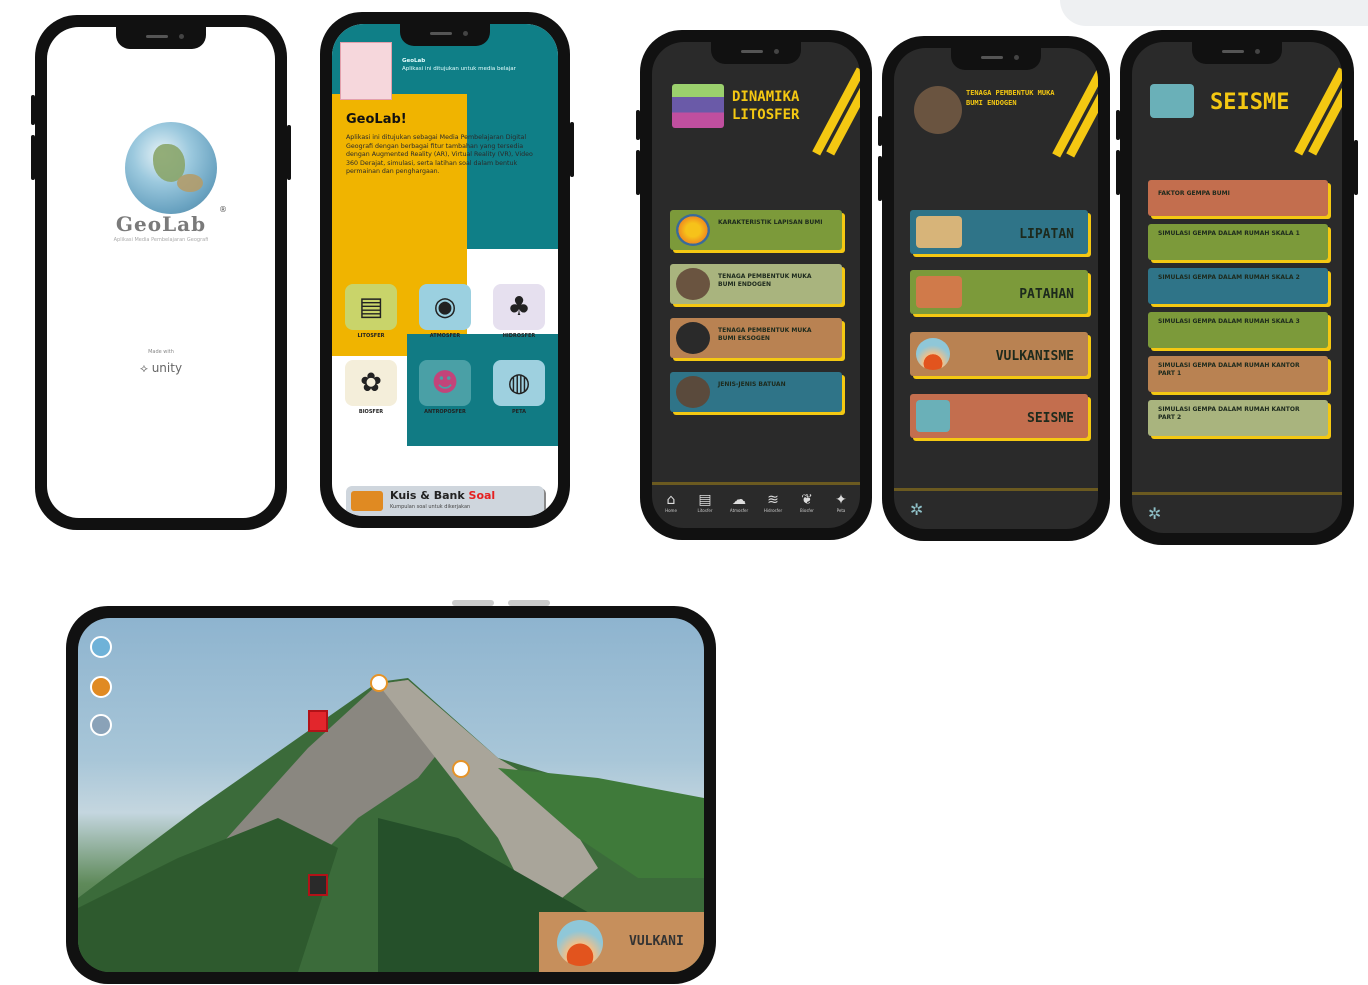 The image size is (1368, 985). I want to click on menu-simulasi-skala-2: SIMULASI GEMPA DALAM RUMAH SKALA 2, so click(1238, 286).